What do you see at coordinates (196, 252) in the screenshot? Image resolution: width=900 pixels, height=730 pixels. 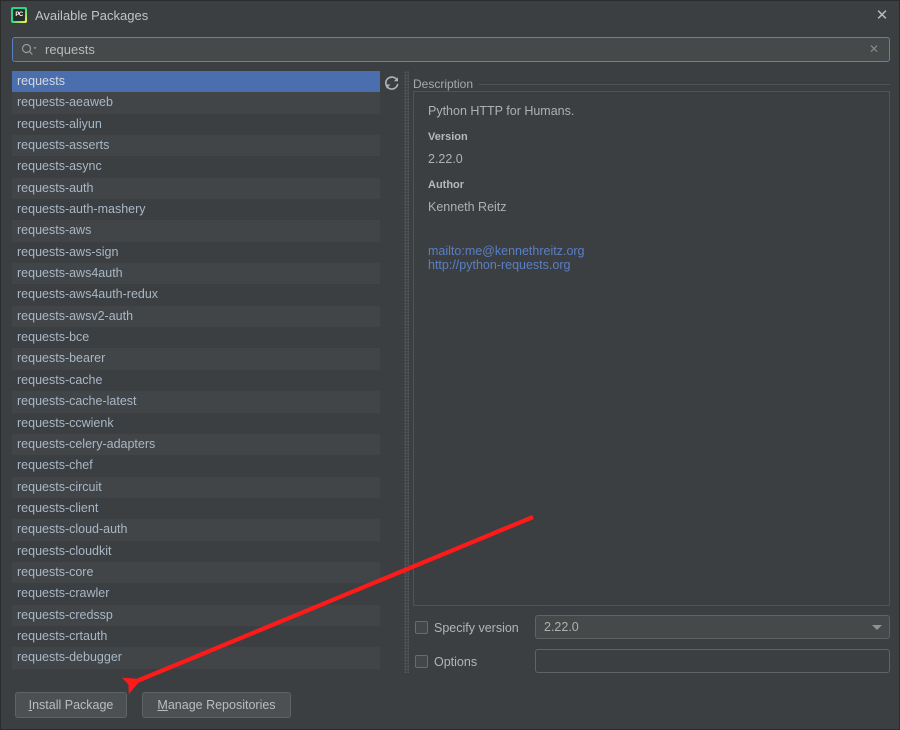 I see `package-list-item: requests-aws-sign` at bounding box center [196, 252].